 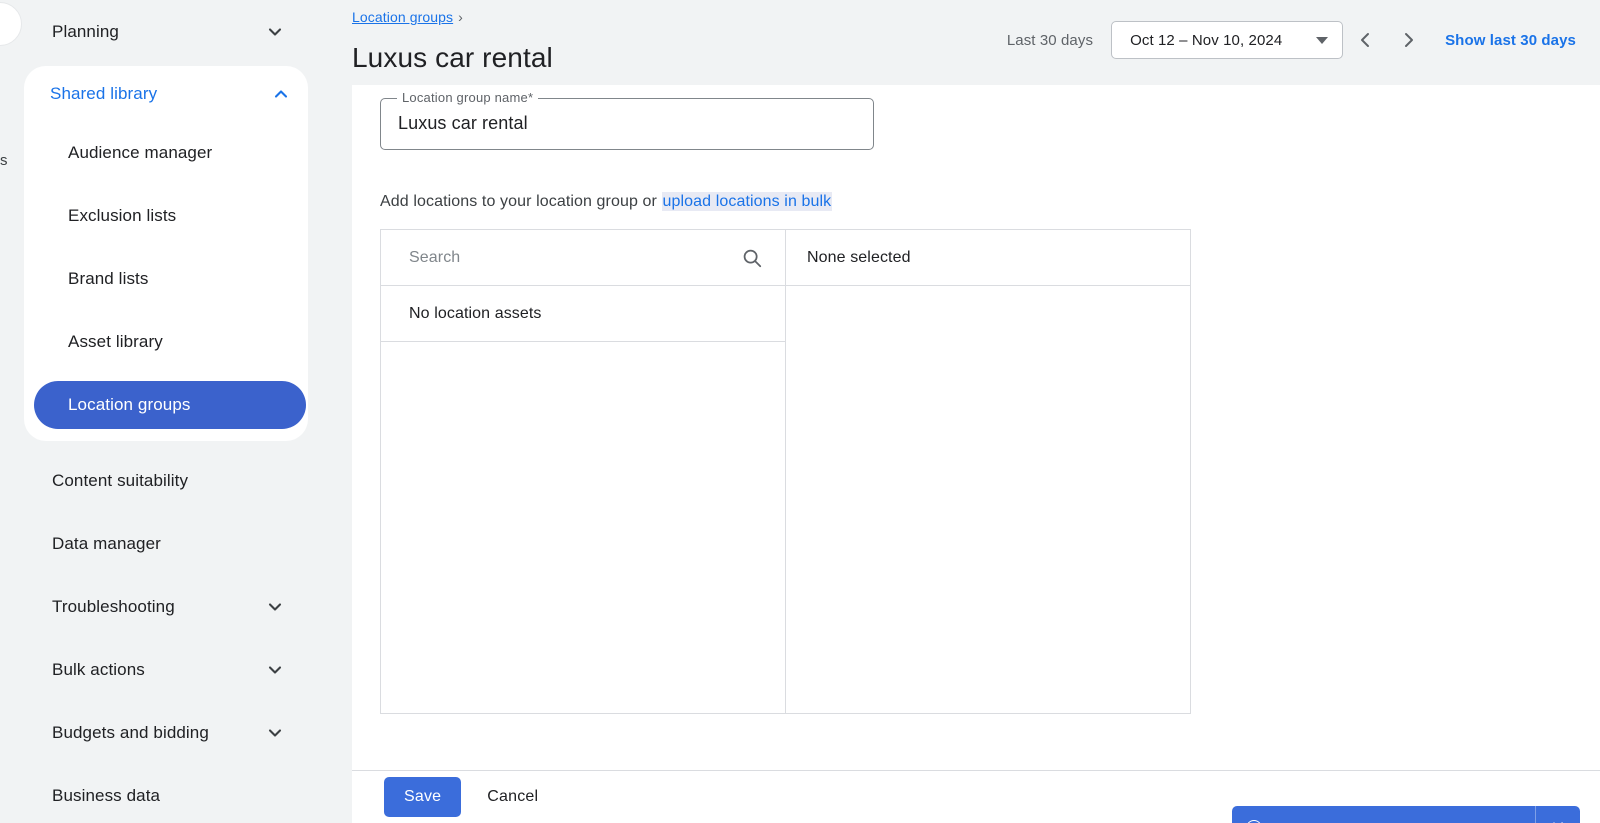 I want to click on add-locations-hint-text: Add locations to your location group or, so click(x=521, y=201).